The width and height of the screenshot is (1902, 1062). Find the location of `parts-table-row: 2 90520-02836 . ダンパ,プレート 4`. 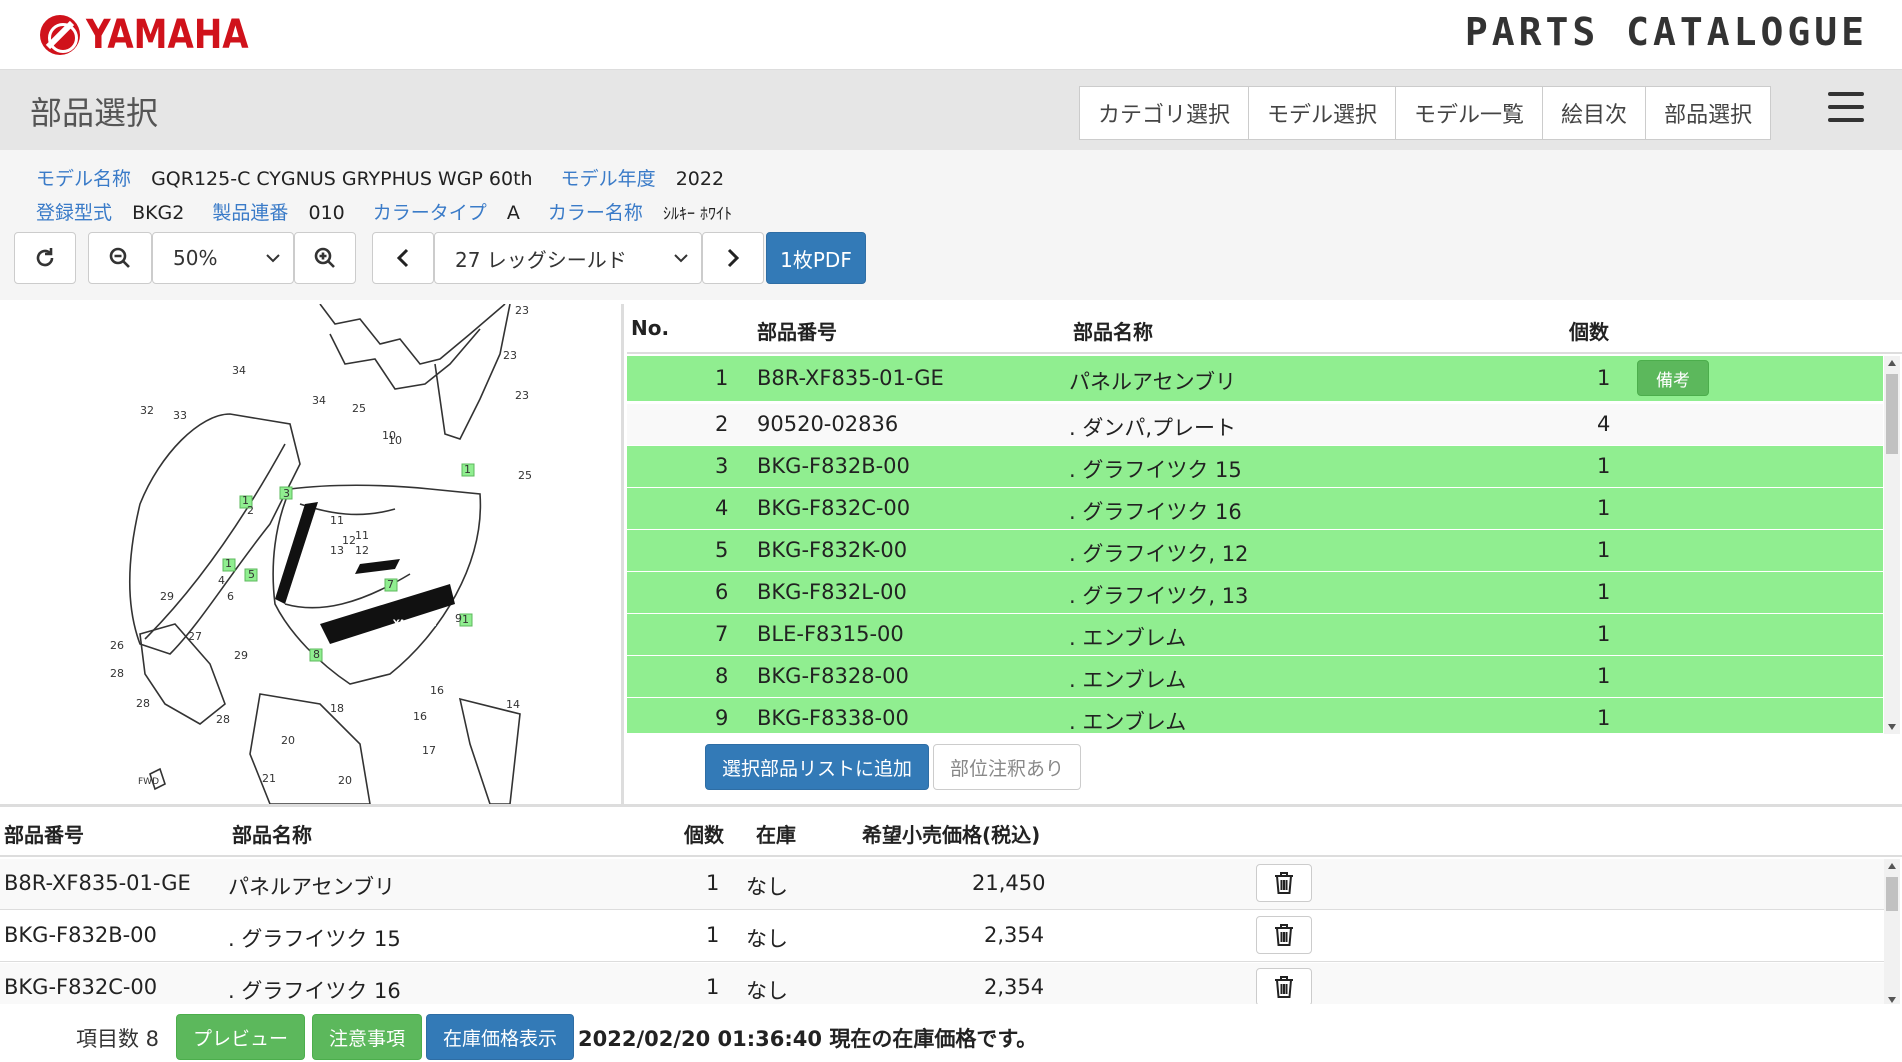

parts-table-row: 2 90520-02836 . ダンパ,プレート 4 is located at coordinates (1255, 425).